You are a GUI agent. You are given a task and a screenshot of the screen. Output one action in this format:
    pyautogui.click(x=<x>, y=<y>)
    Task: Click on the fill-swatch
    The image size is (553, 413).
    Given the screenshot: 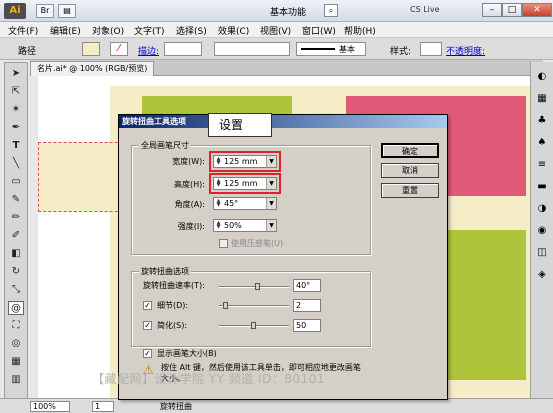 What is the action you would take?
    pyautogui.click(x=91, y=49)
    